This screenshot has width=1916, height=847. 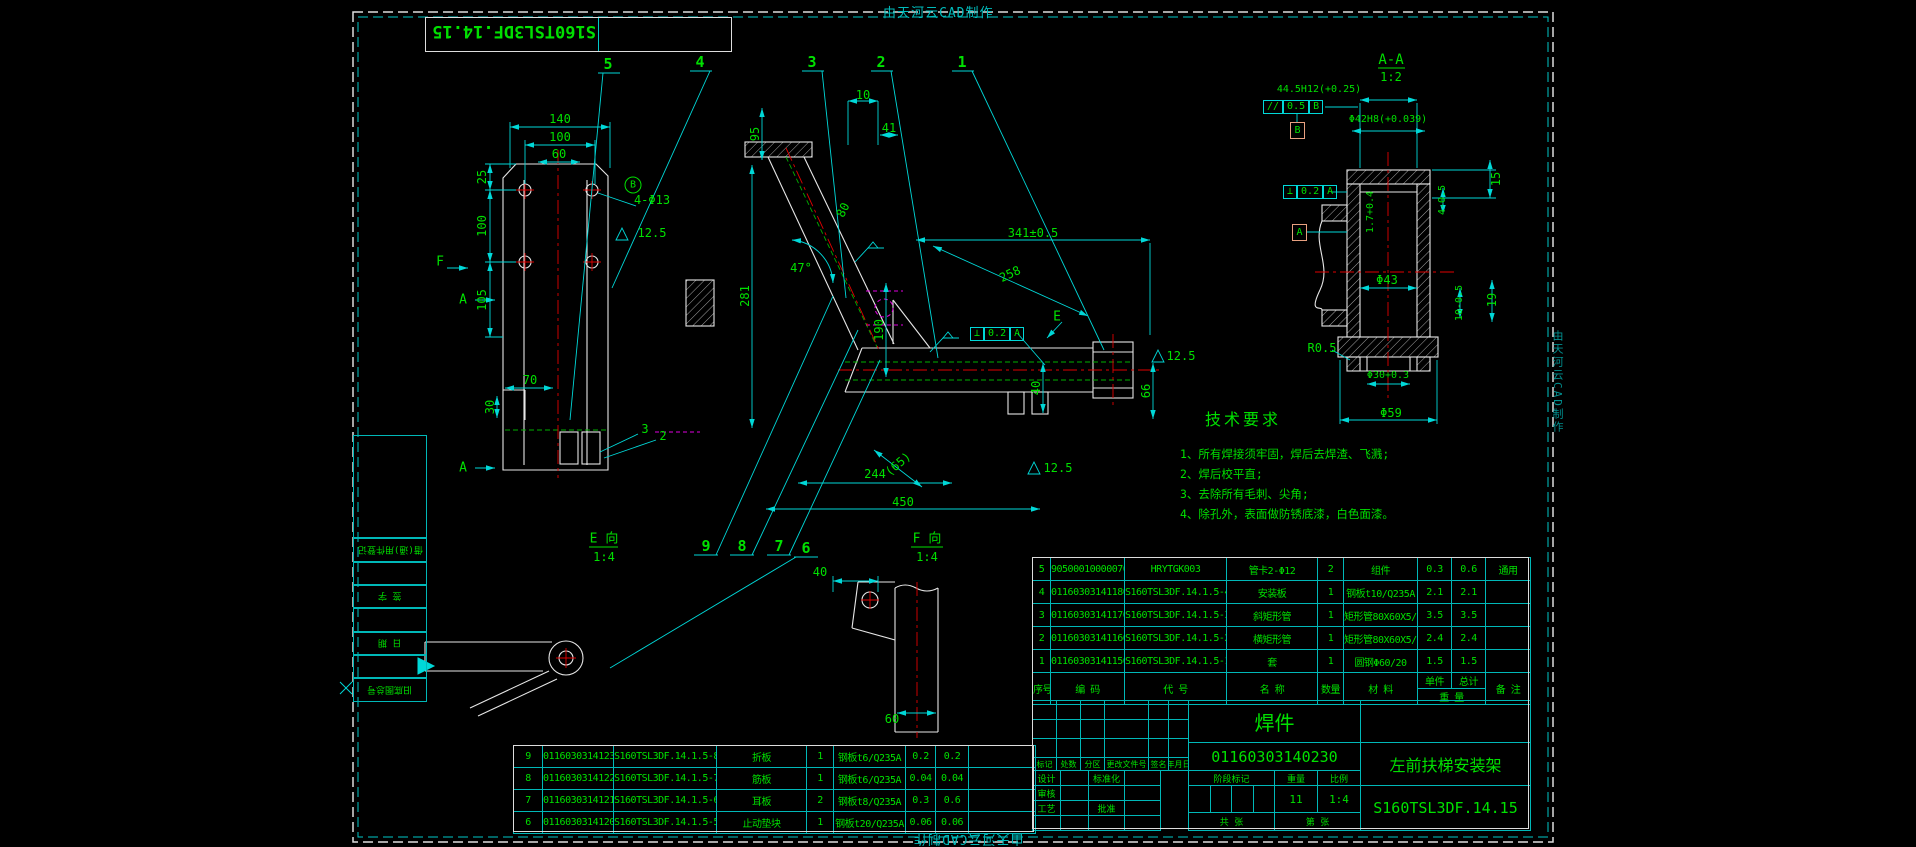 What do you see at coordinates (528, 822) in the screenshot?
I see `bom-cell-seq: 6` at bounding box center [528, 822].